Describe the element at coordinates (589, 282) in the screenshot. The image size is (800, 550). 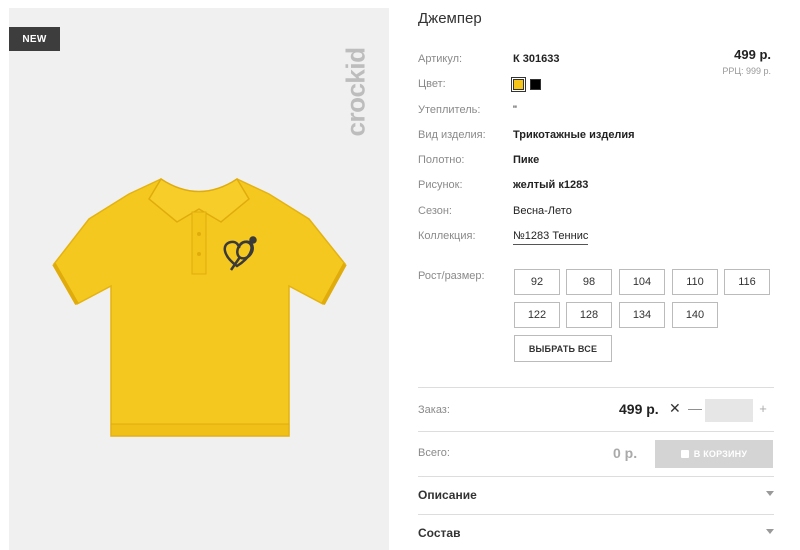
I see `size-button-98: 98` at that location.